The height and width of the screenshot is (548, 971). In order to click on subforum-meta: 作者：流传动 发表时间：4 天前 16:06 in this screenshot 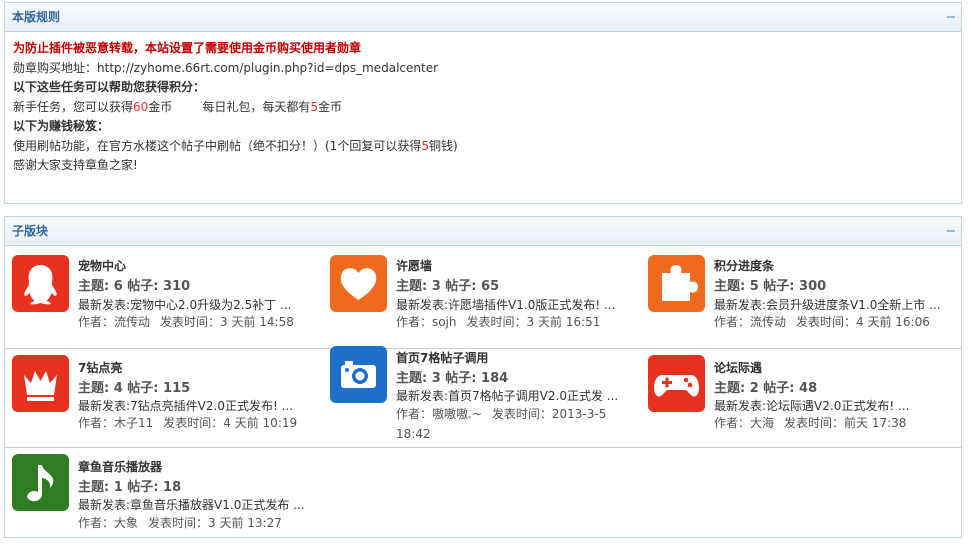, I will do `click(834, 322)`.